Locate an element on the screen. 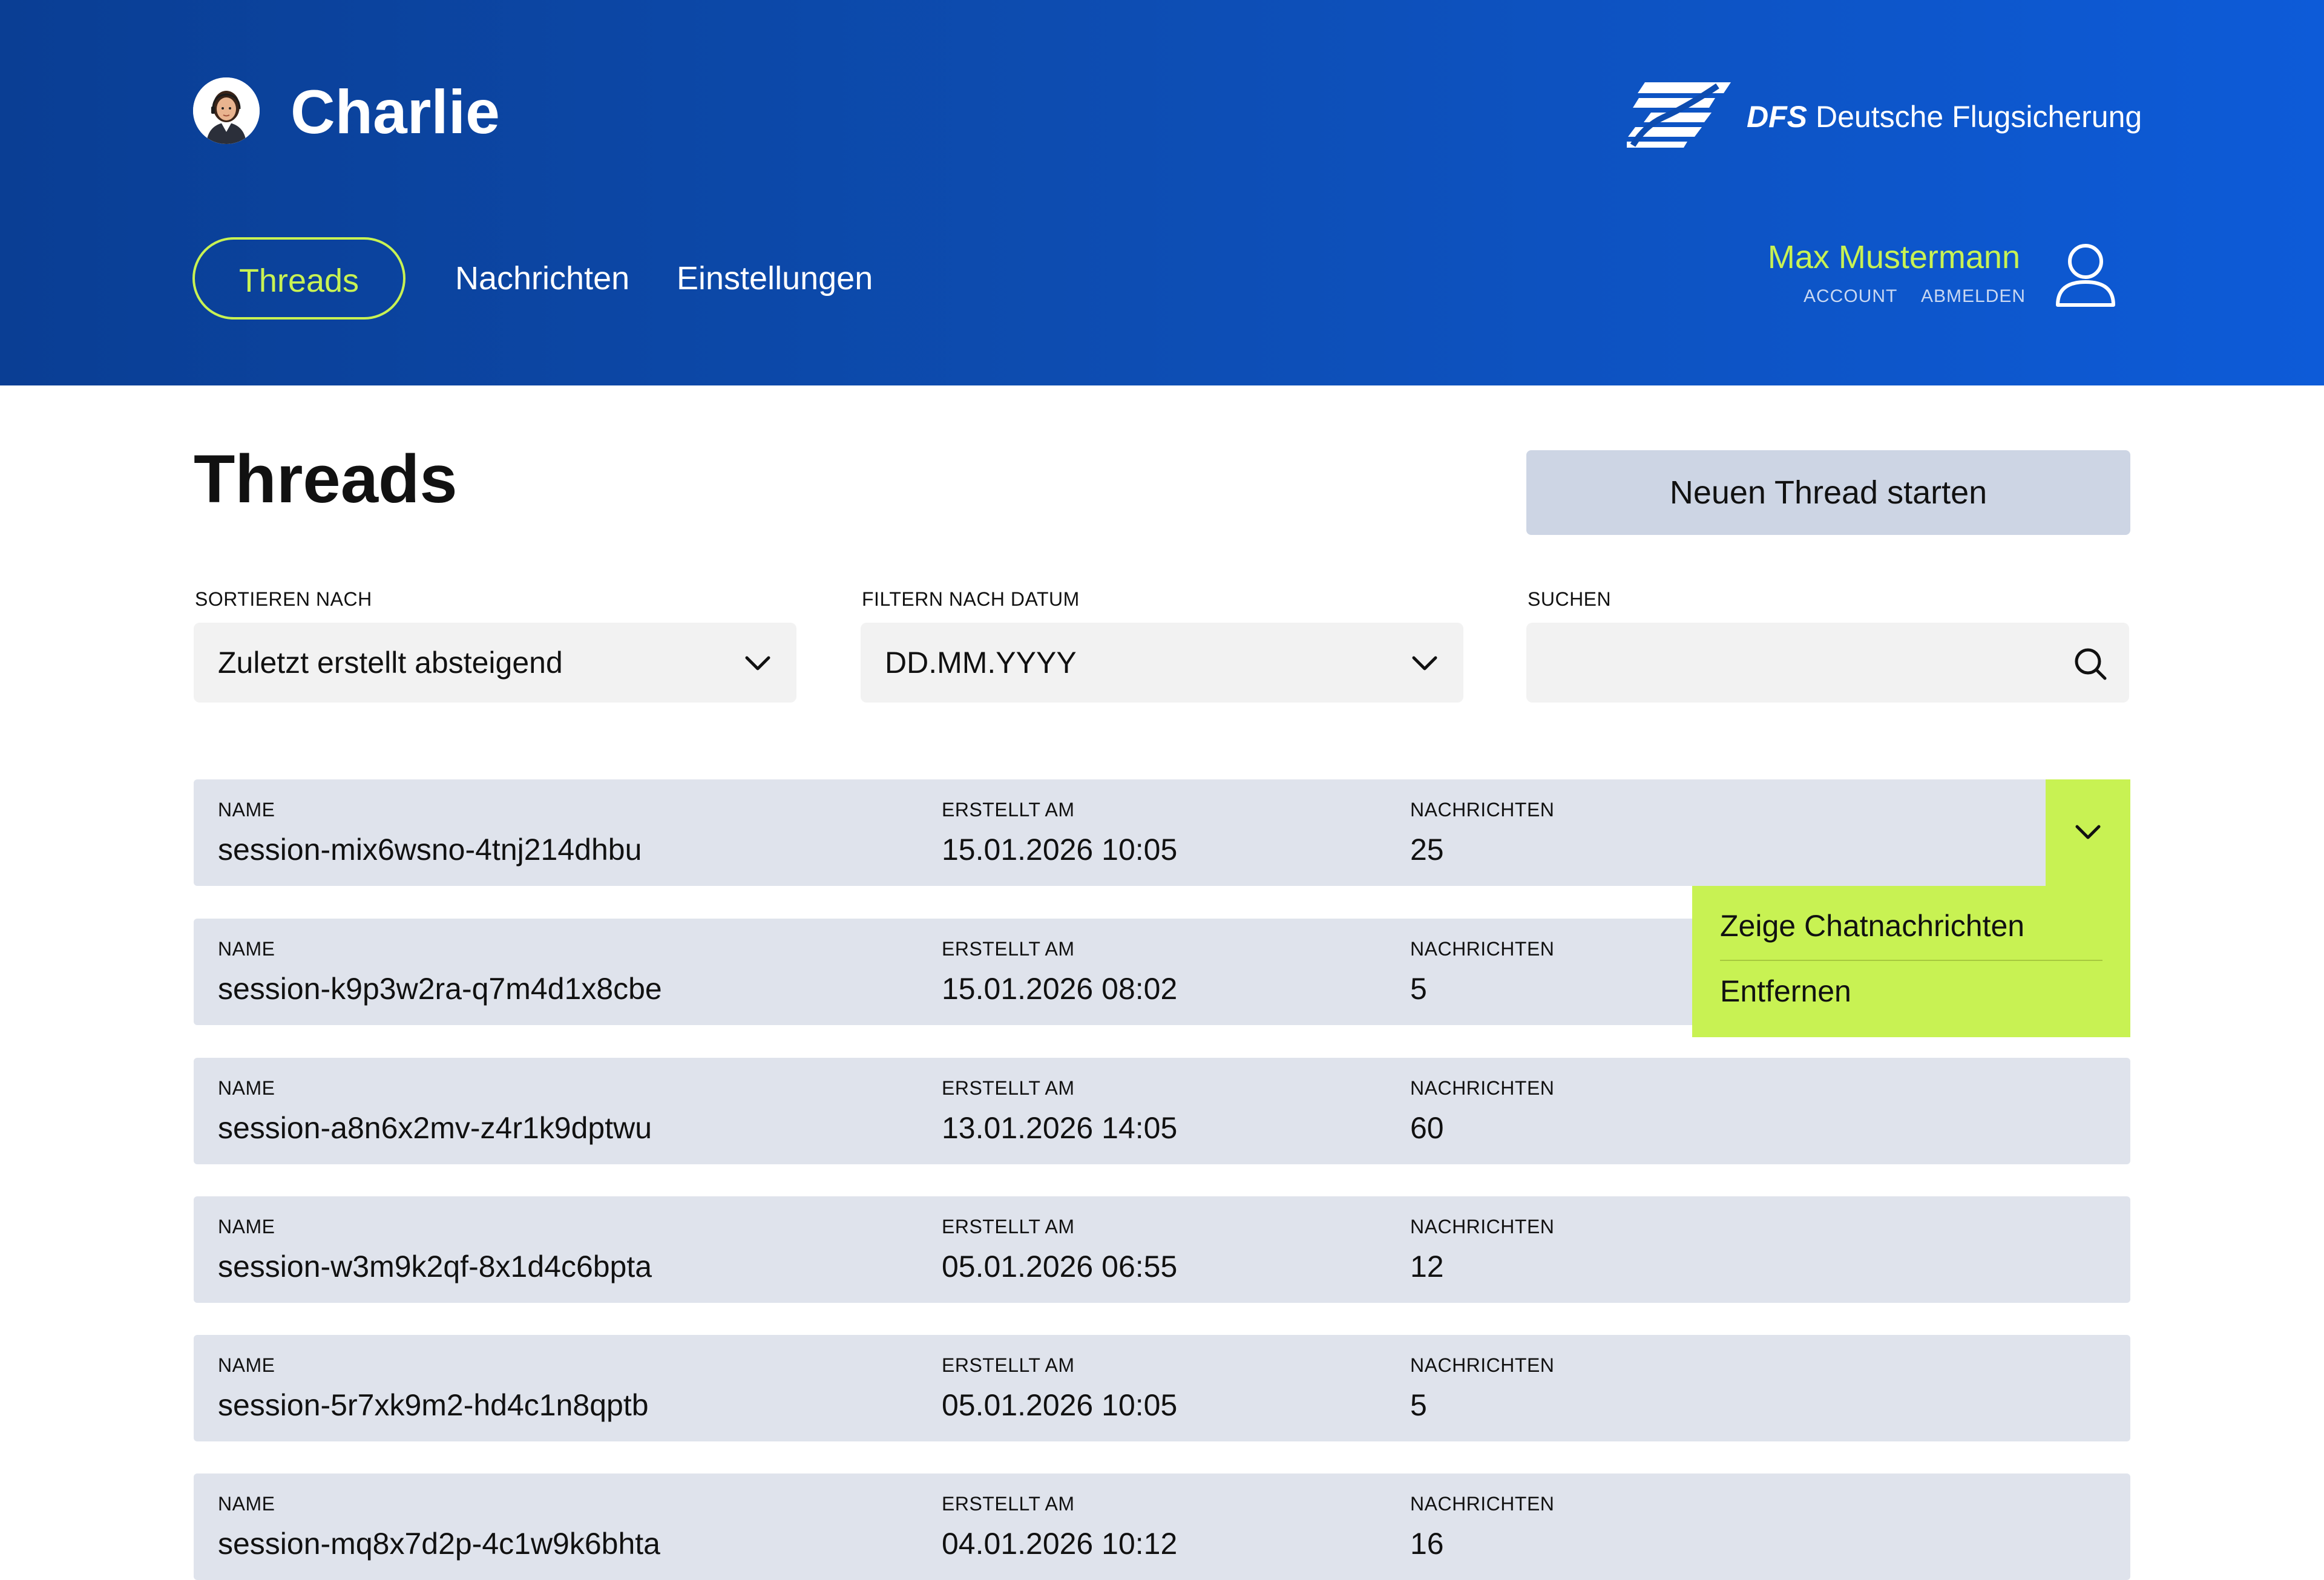  sort-select: Zuletzt erstellt absteigend is located at coordinates (495, 663).